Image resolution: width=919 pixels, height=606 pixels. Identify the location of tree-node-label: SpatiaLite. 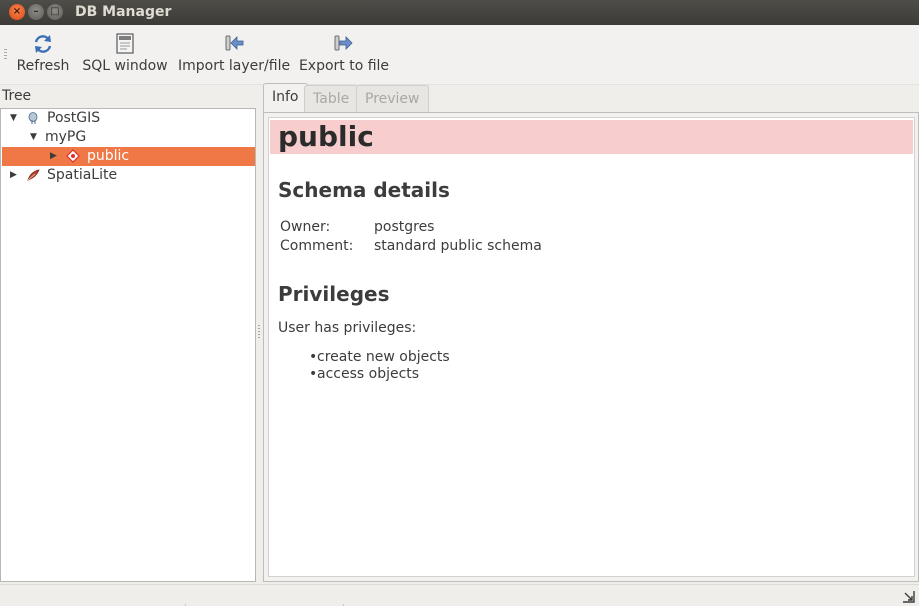
(82, 175).